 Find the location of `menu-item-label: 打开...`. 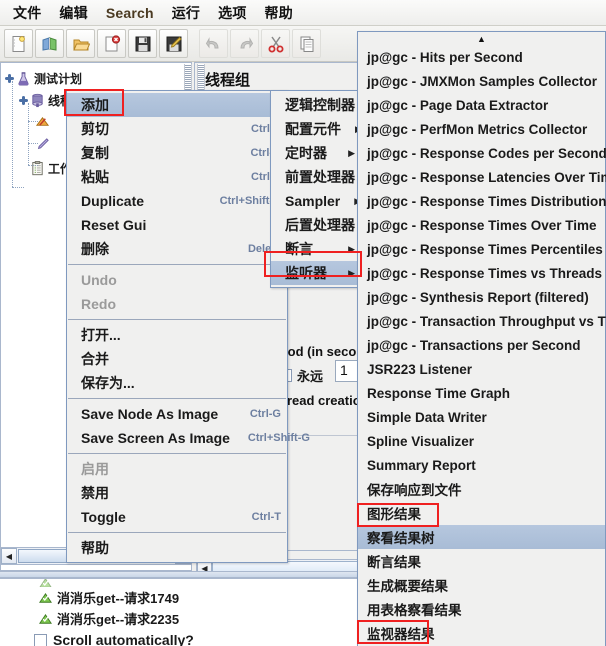

menu-item-label: 打开... is located at coordinates (101, 335).